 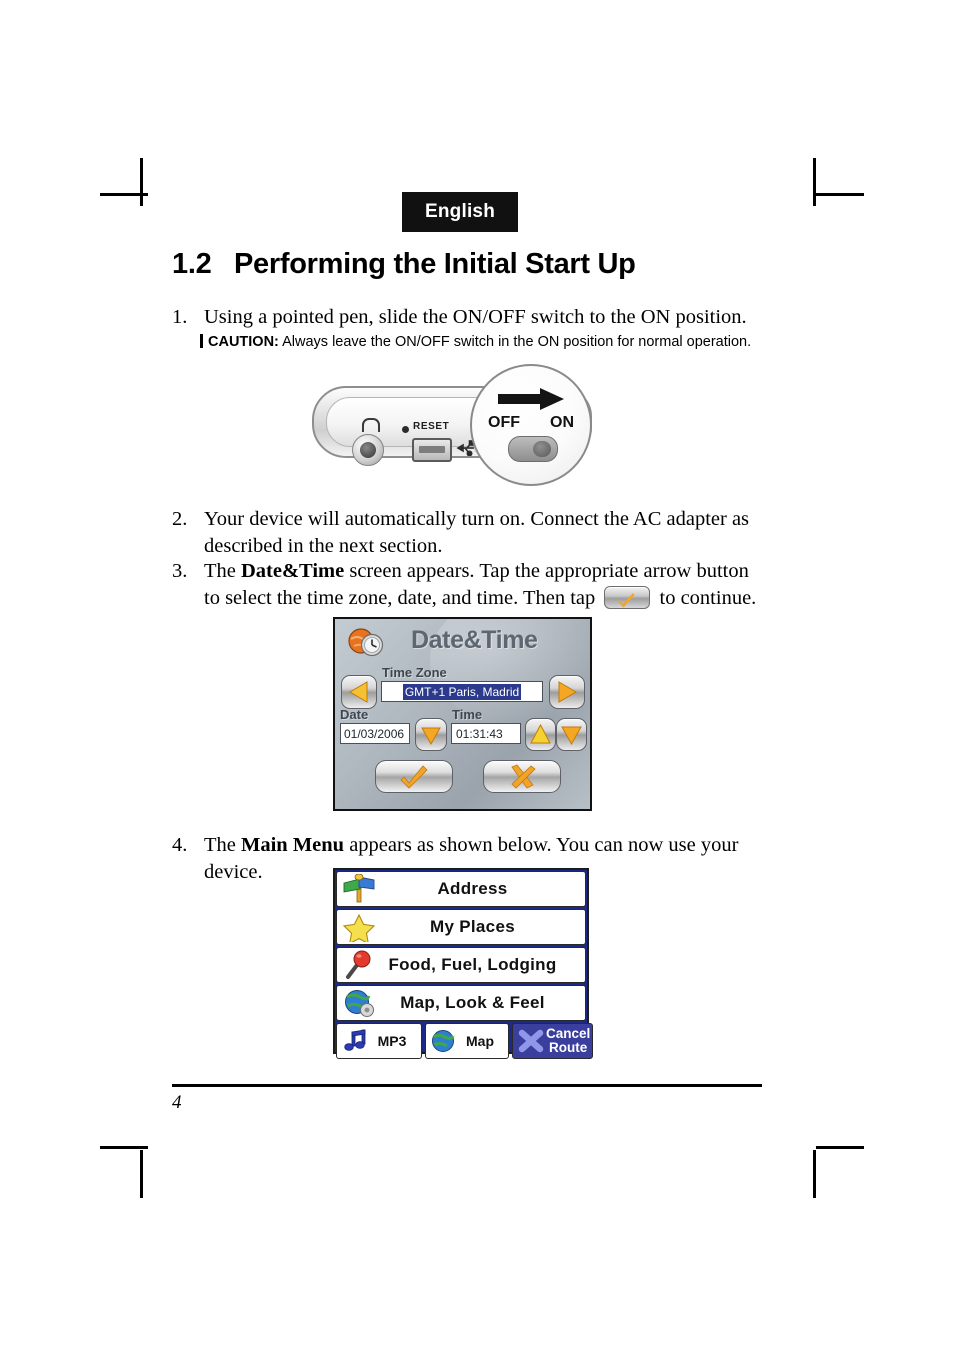 I want to click on headphone-jack-icon, so click(x=371, y=425).